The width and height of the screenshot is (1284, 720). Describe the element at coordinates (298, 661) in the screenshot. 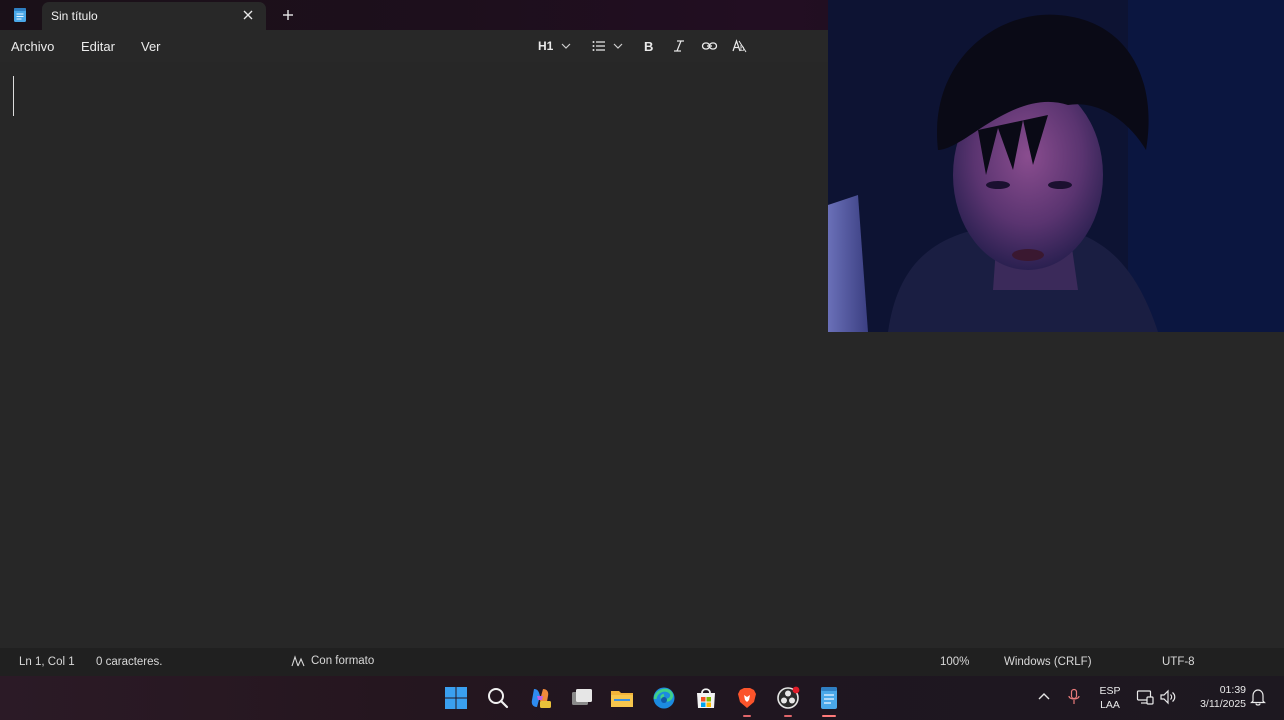

I see `format-icon` at that location.